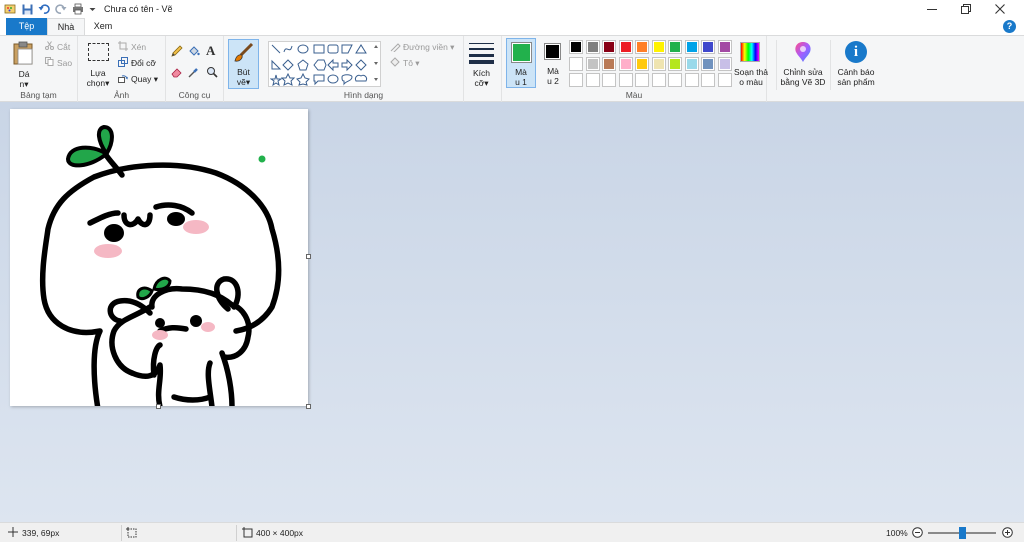 This screenshot has height=542, width=1024. I want to click on colors-group-label: Màu, so click(634, 95).